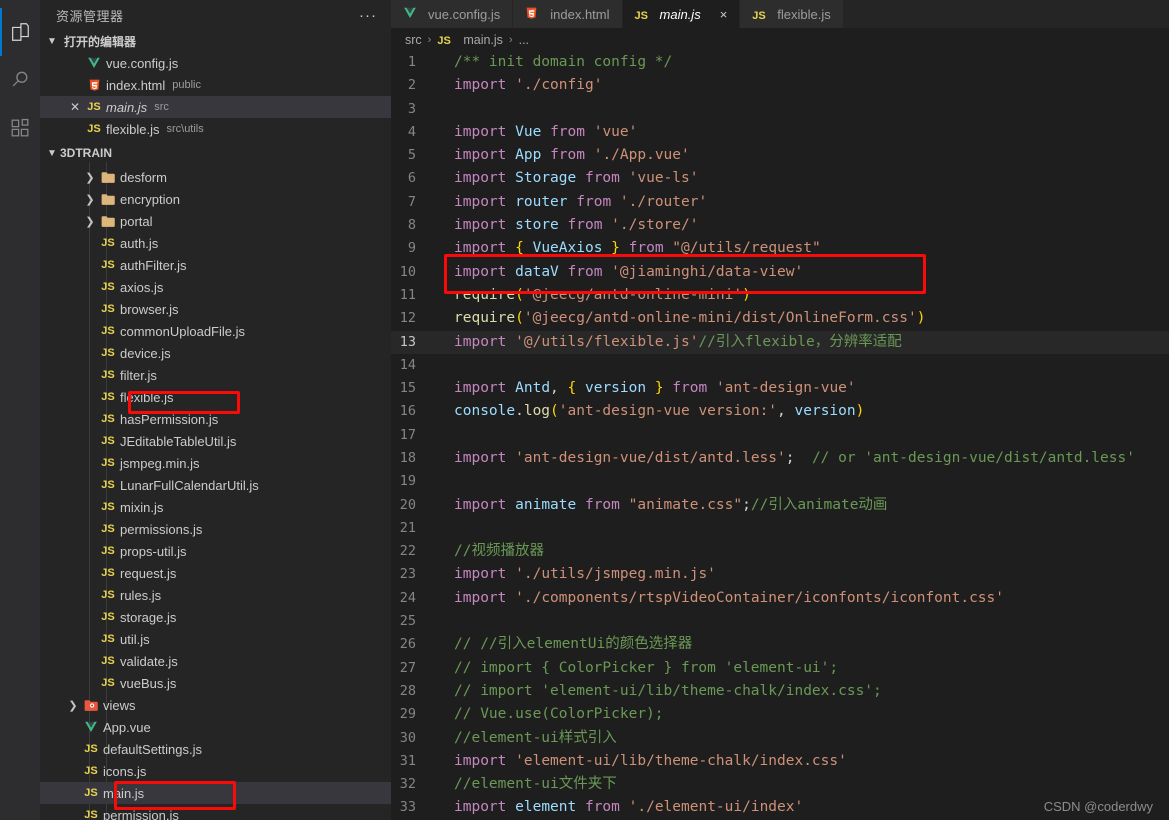 Image resolution: width=1169 pixels, height=820 pixels. I want to click on tree-item-rules-js: JS rules.js, so click(215, 595).